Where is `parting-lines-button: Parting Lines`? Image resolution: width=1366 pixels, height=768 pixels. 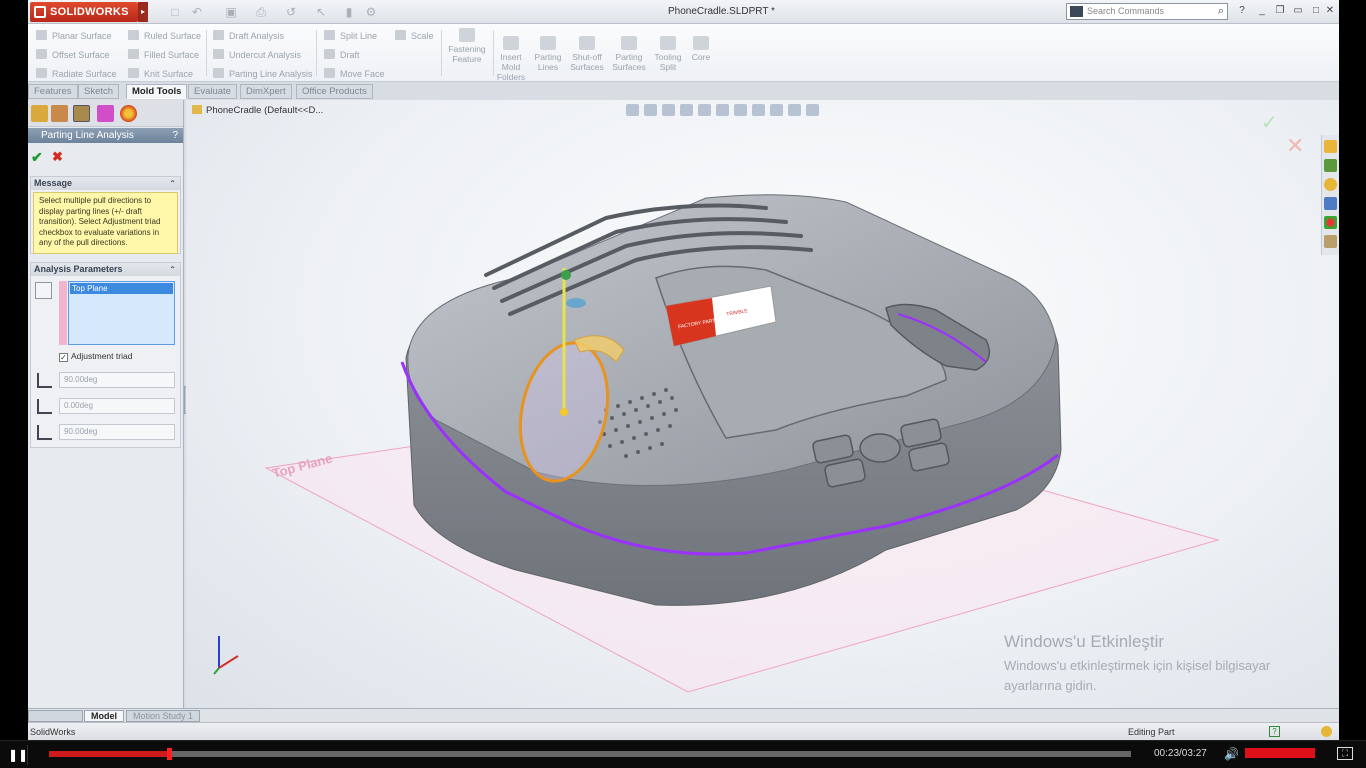 parting-lines-button: Parting Lines is located at coordinates (548, 54).